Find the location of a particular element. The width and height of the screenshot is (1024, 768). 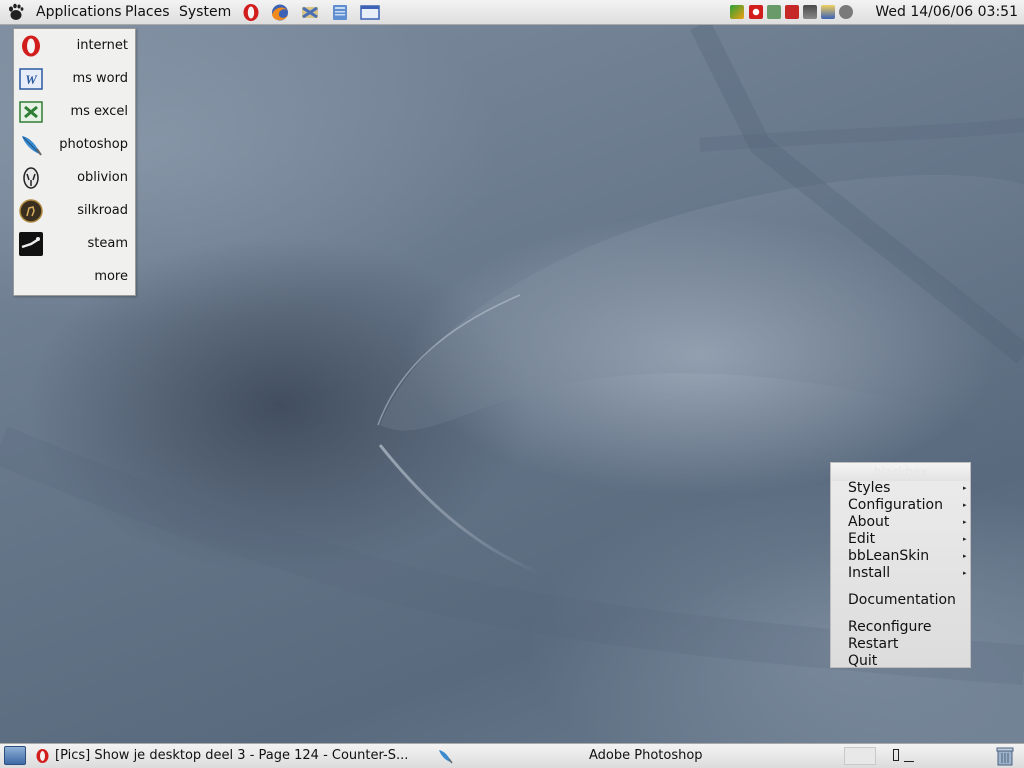

steam-icon is located at coordinates (31, 244).